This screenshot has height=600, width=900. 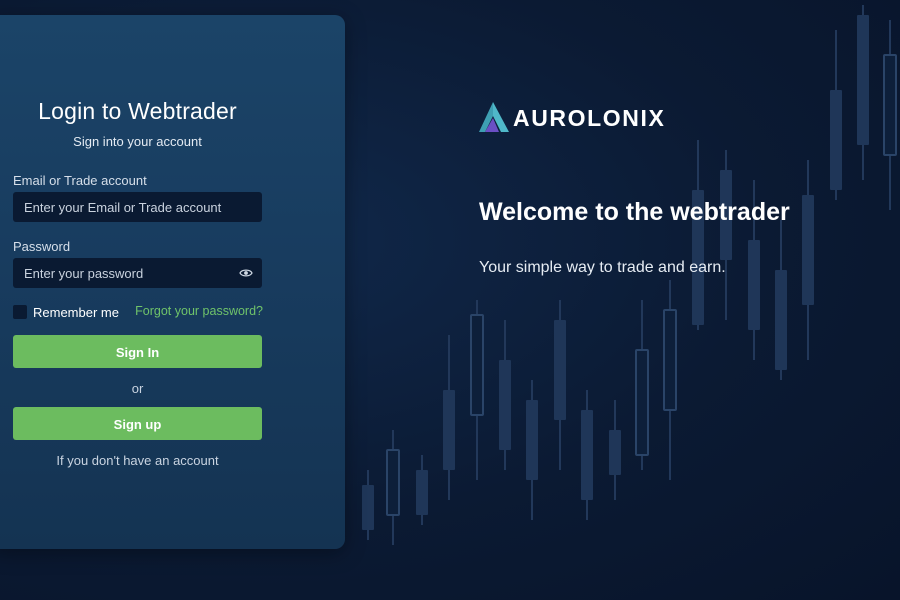 What do you see at coordinates (76, 312) in the screenshot?
I see `remember-label: Remember me` at bounding box center [76, 312].